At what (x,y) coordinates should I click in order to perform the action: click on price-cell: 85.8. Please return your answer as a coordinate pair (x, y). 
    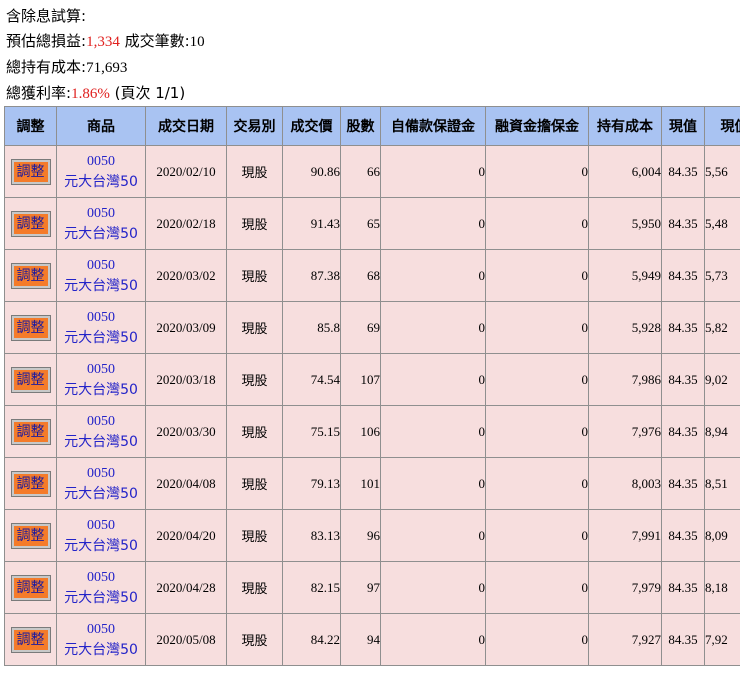
    Looking at the image, I should click on (311, 327).